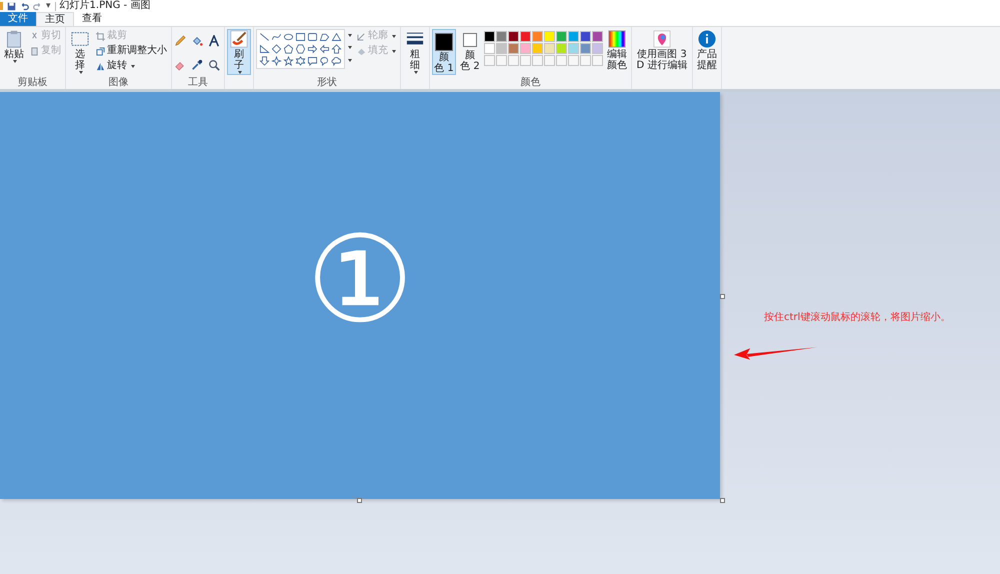 Image resolution: width=1000 pixels, height=574 pixels. Describe the element at coordinates (24, 6) in the screenshot. I see `undo-icon` at that location.